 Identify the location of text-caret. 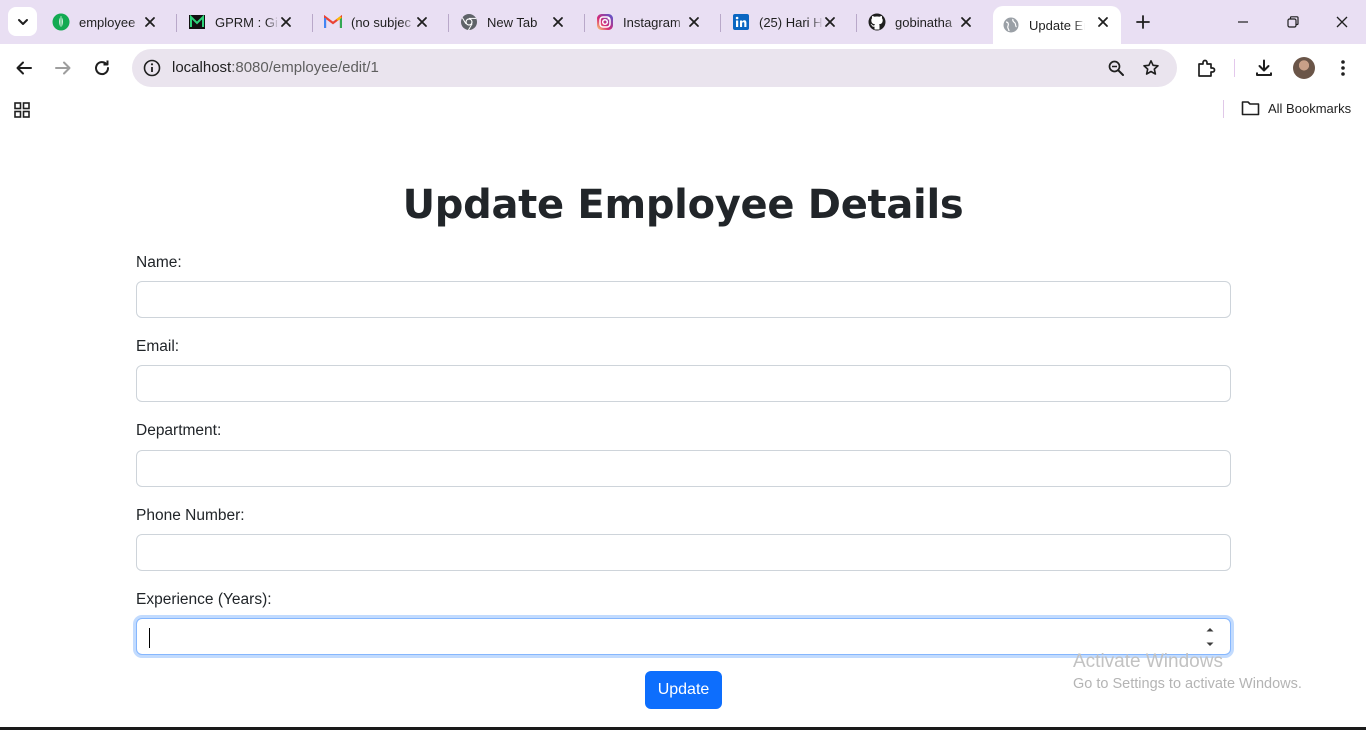
(149, 638).